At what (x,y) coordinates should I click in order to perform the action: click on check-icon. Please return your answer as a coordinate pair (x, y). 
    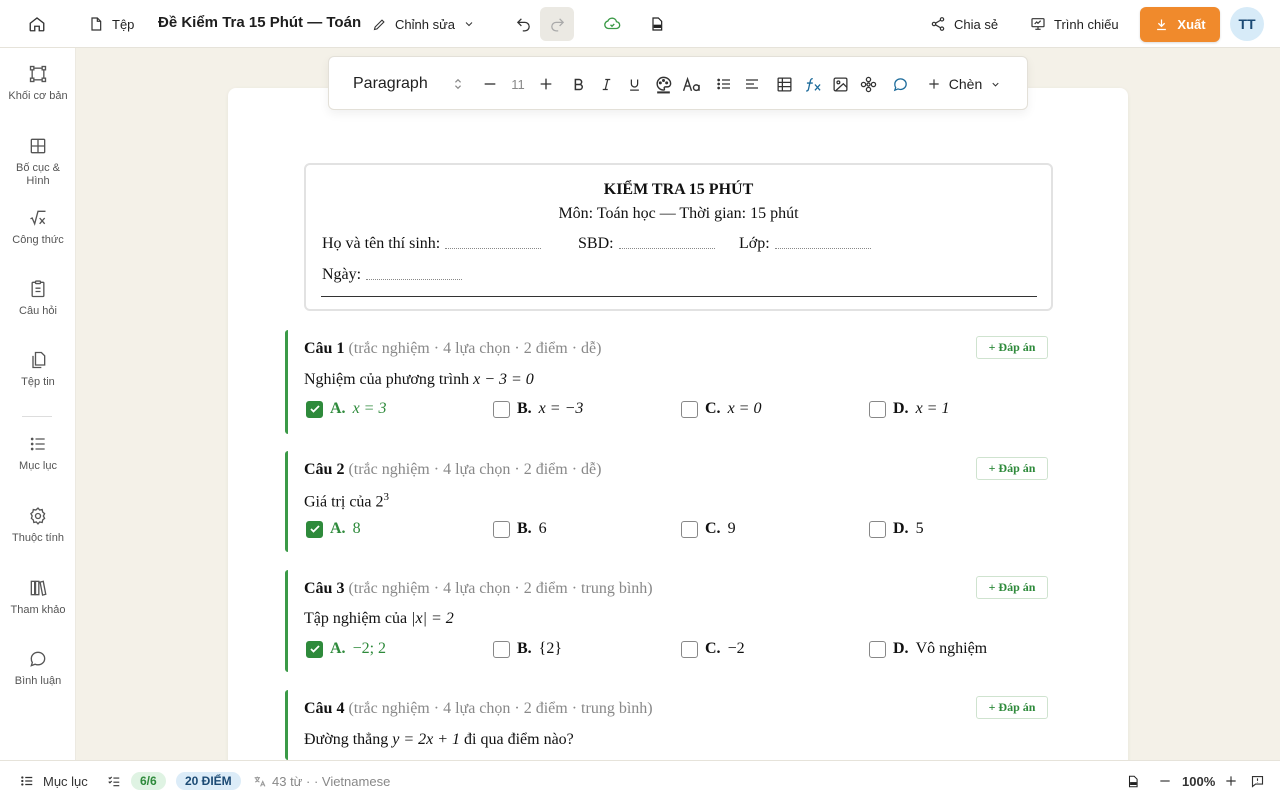
    Looking at the image, I should click on (314, 409).